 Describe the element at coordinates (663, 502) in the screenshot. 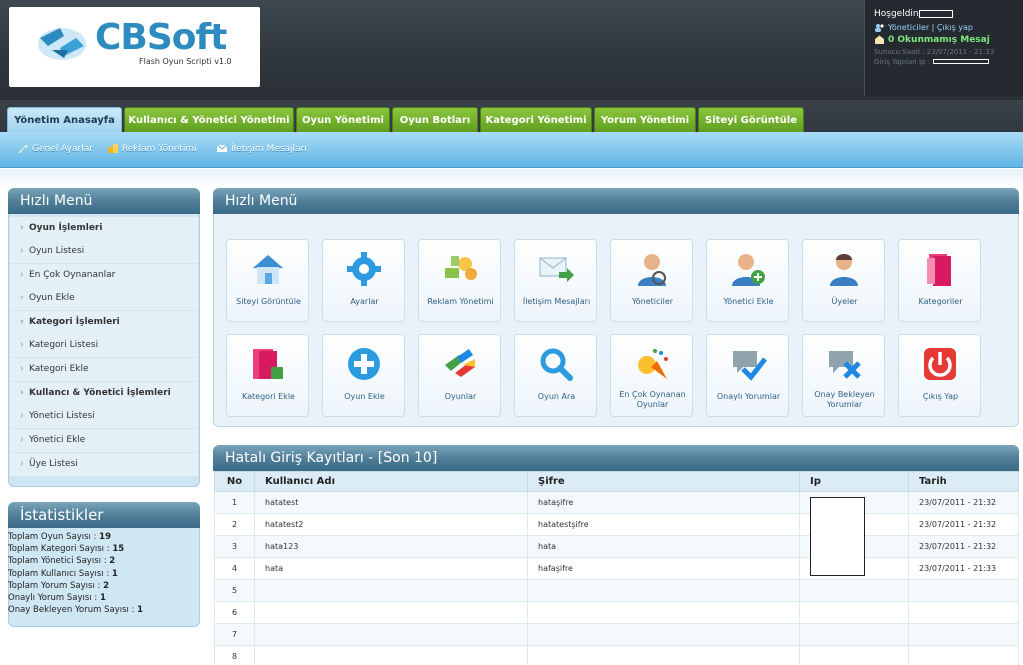

I see `cell-password: hataşifre` at that location.